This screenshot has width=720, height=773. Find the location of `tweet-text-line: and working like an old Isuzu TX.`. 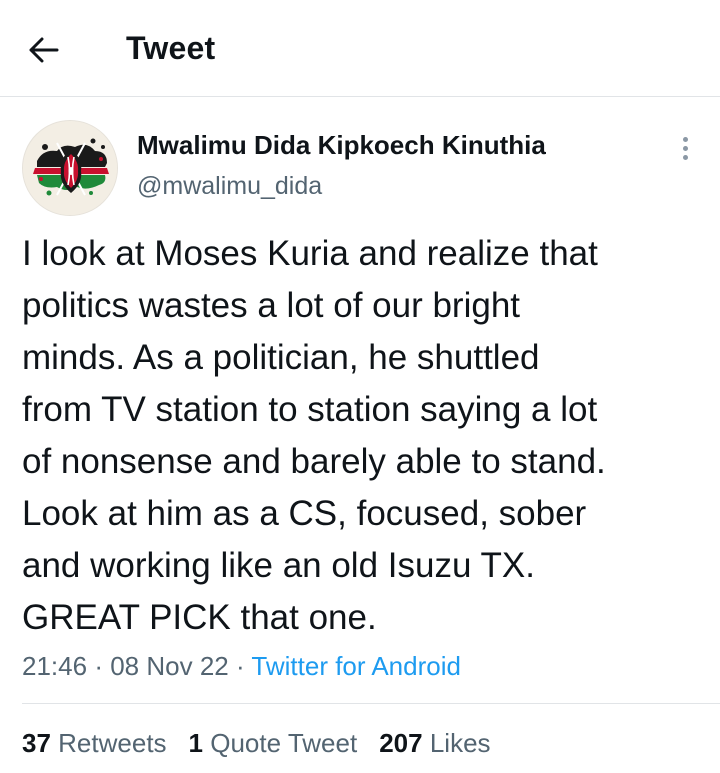

tweet-text-line: and working like an old Isuzu TX. is located at coordinates (278, 565).